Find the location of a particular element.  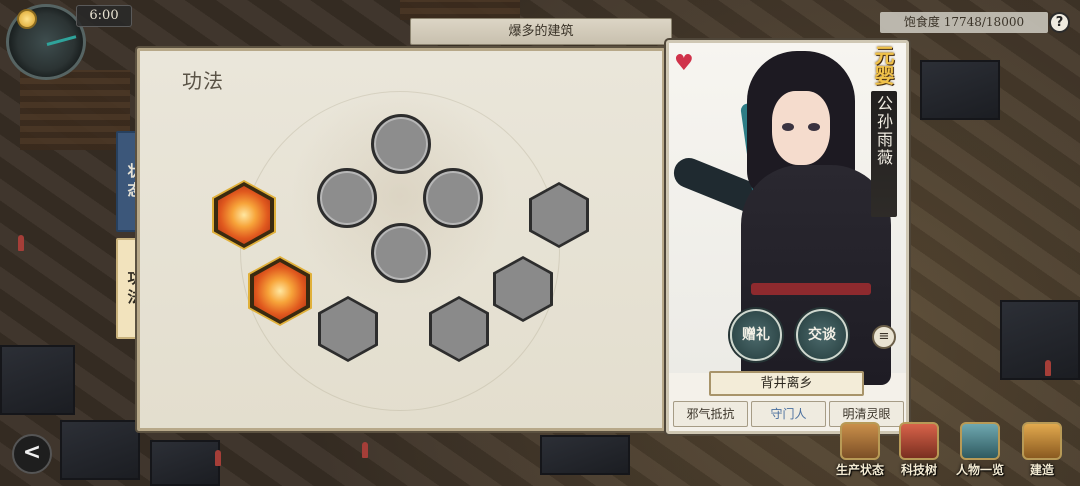

time-display: 6:00 is located at coordinates (104, 16).